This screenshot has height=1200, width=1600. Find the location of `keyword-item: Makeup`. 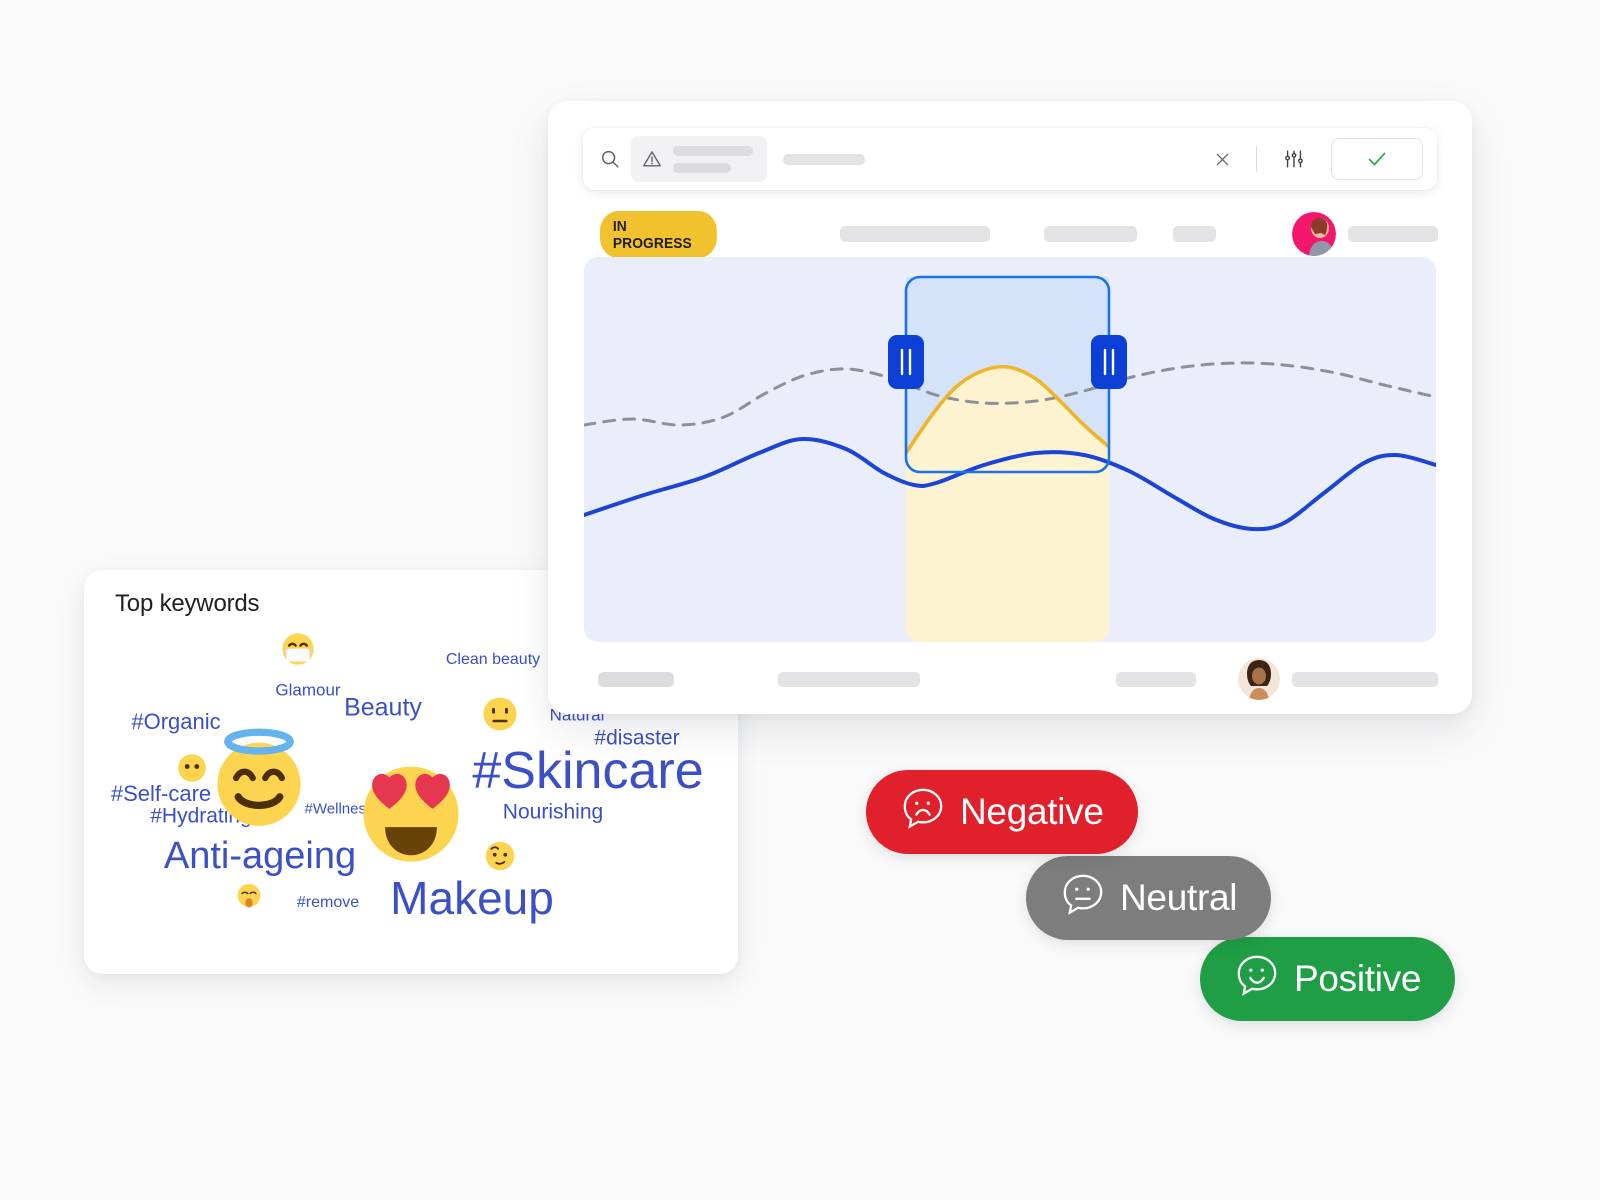

keyword-item: Makeup is located at coordinates (472, 898).